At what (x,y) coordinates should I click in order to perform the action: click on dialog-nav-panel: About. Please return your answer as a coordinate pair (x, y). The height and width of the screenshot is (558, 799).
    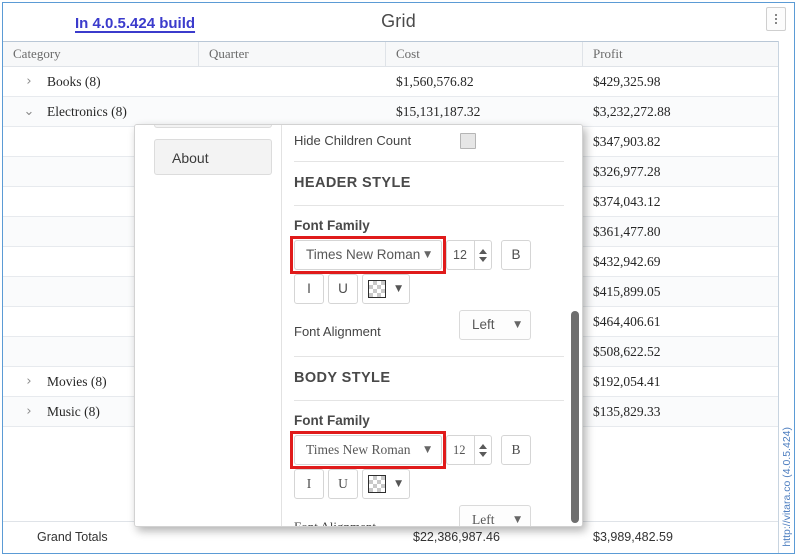
    Looking at the image, I should click on (208, 325).